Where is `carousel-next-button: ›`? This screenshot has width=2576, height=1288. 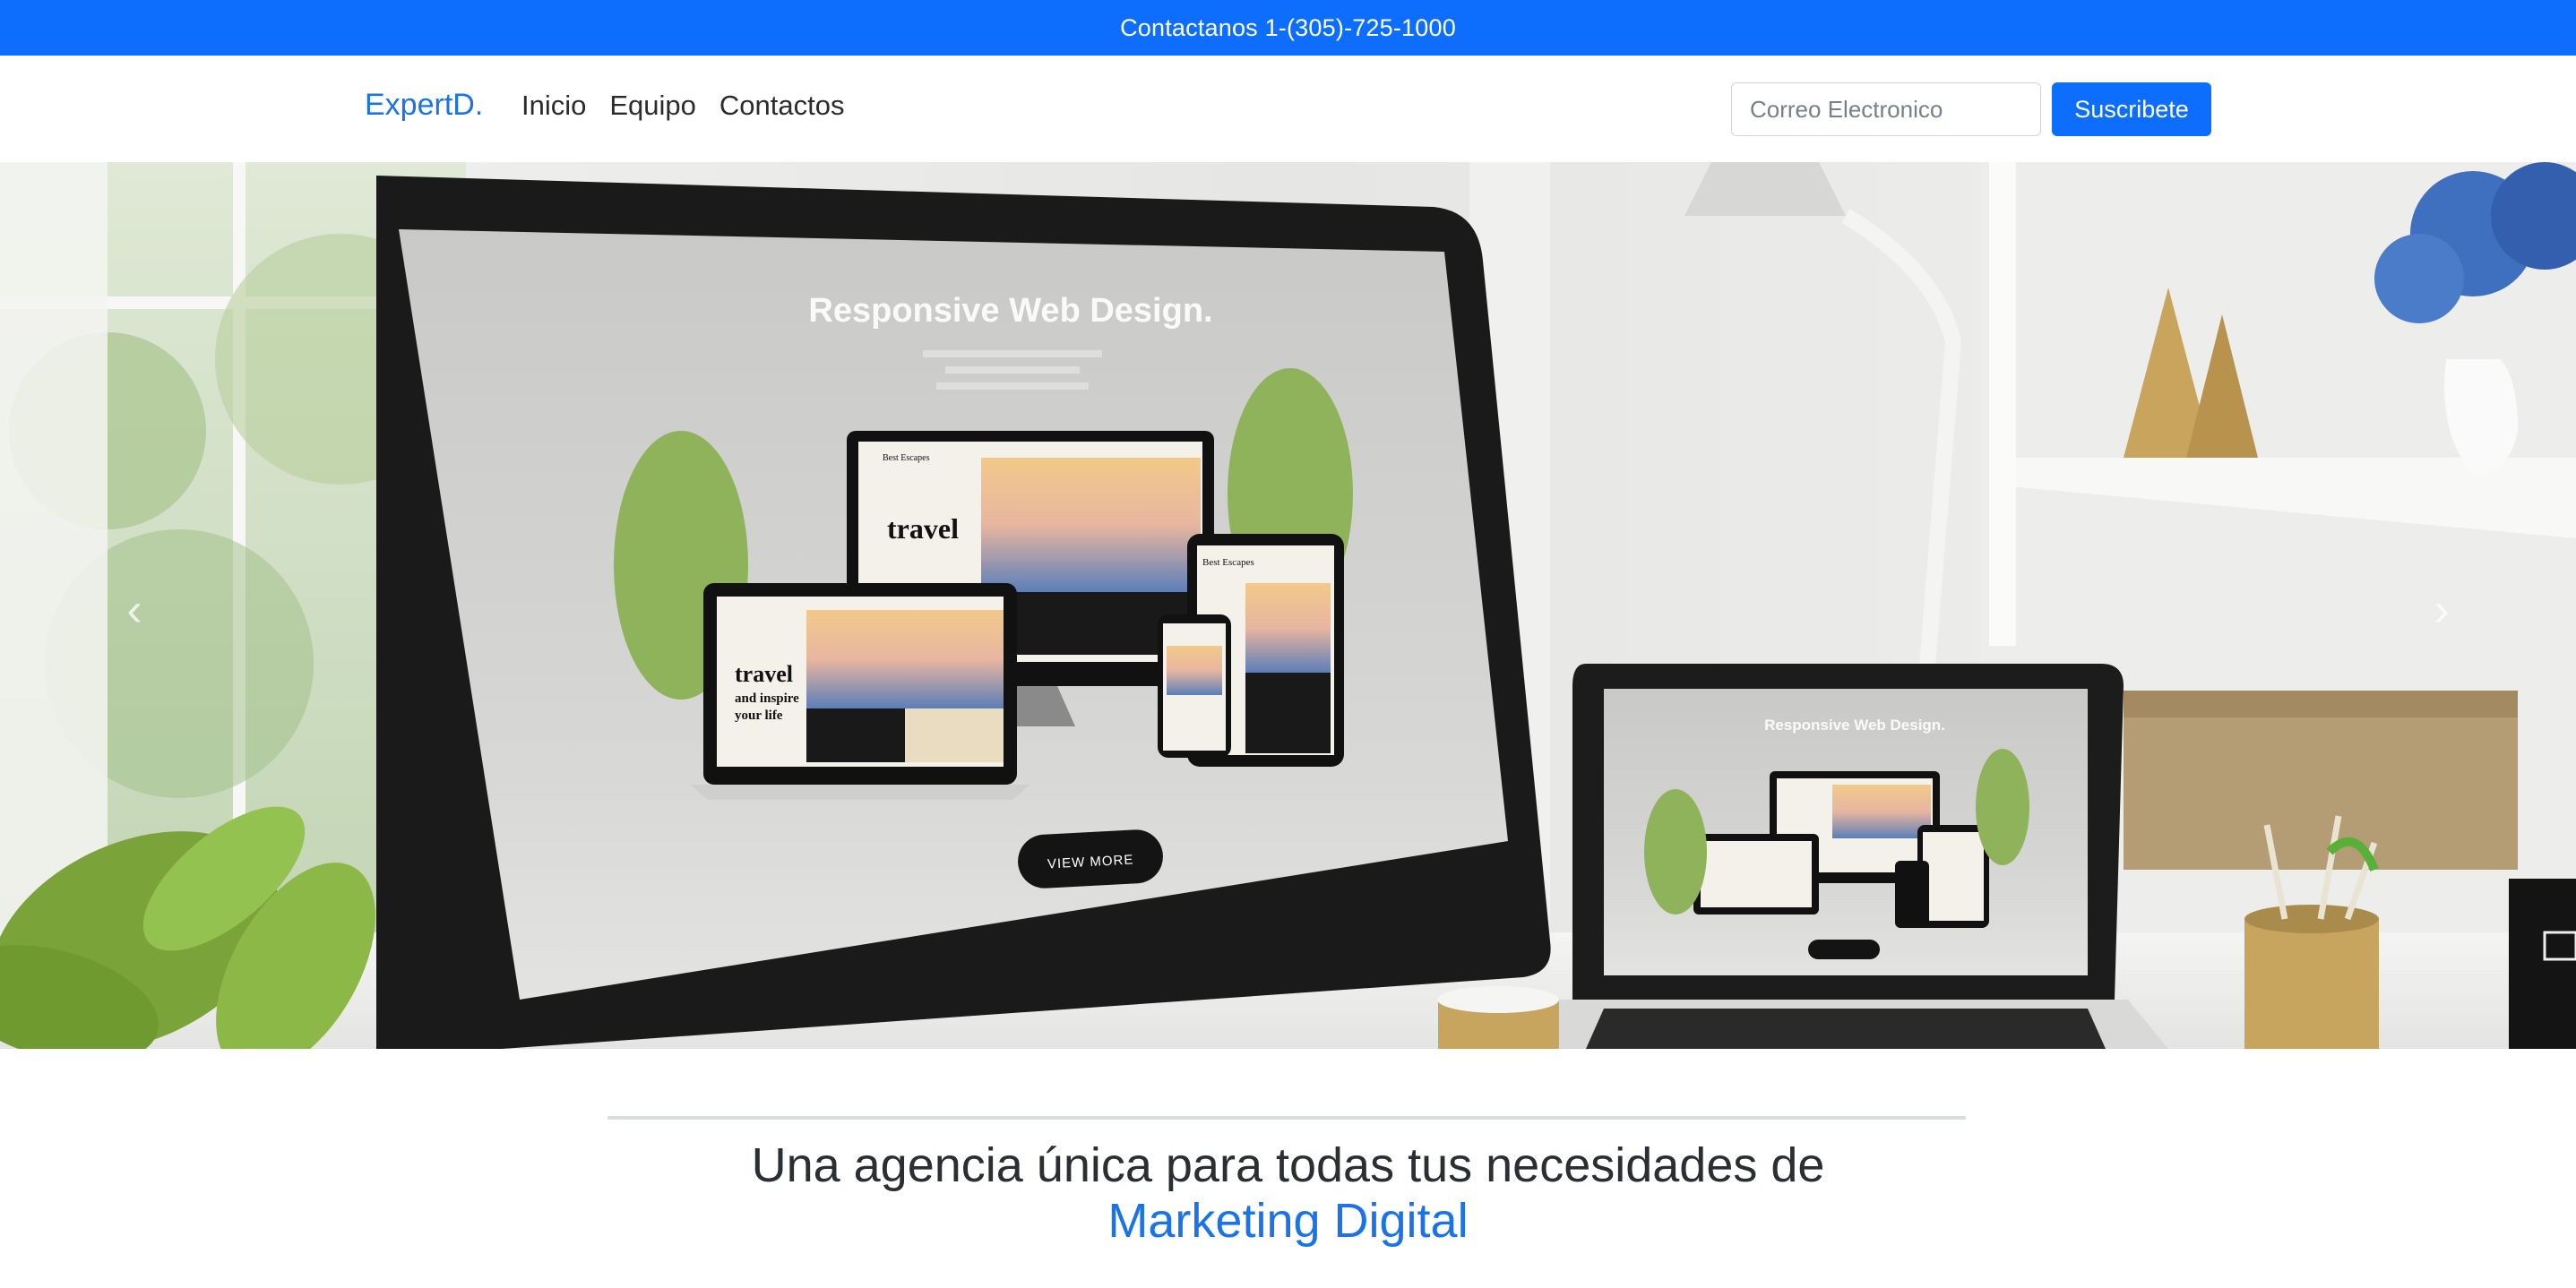
carousel-next-button: › is located at coordinates (2442, 610).